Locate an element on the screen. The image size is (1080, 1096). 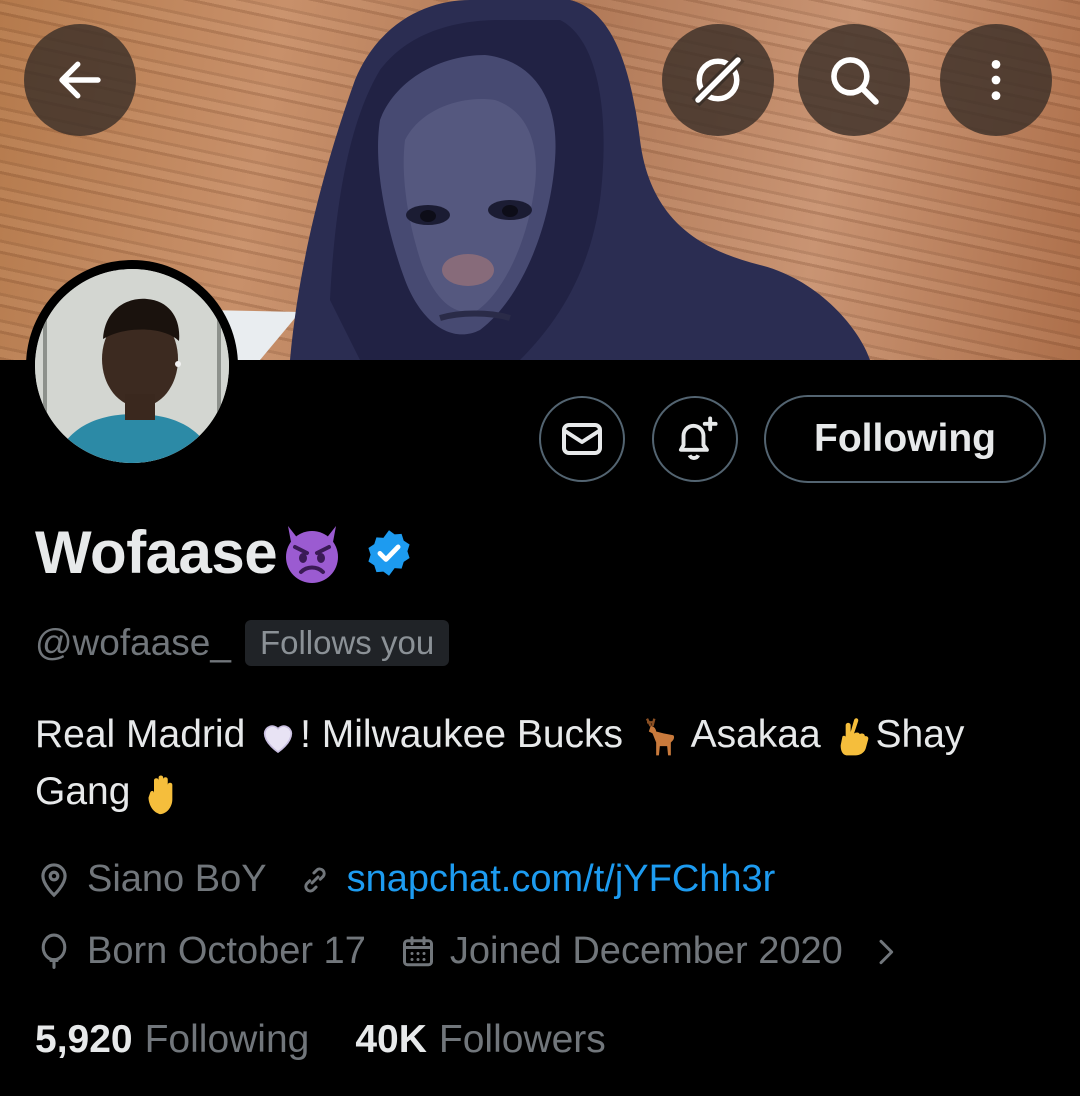
following-stat: 5,920 Following is located at coordinates (172, 1040).